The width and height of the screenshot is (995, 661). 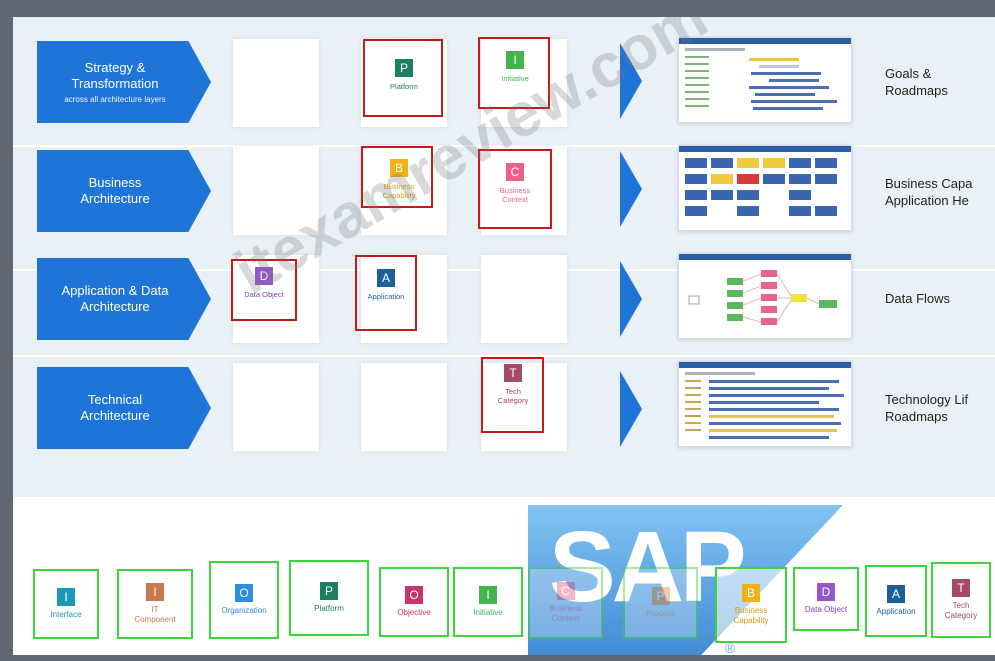 What do you see at coordinates (751, 615) in the screenshot?
I see `tile-label: Business Capability` at bounding box center [751, 615].